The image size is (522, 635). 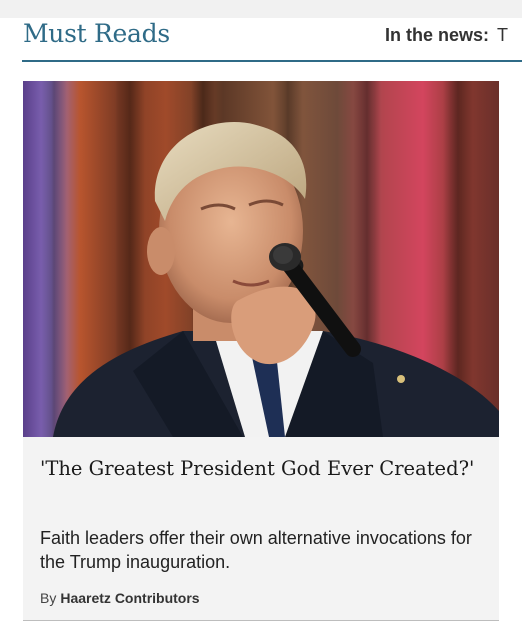 What do you see at coordinates (272, 61) in the screenshot?
I see `header-divider` at bounding box center [272, 61].